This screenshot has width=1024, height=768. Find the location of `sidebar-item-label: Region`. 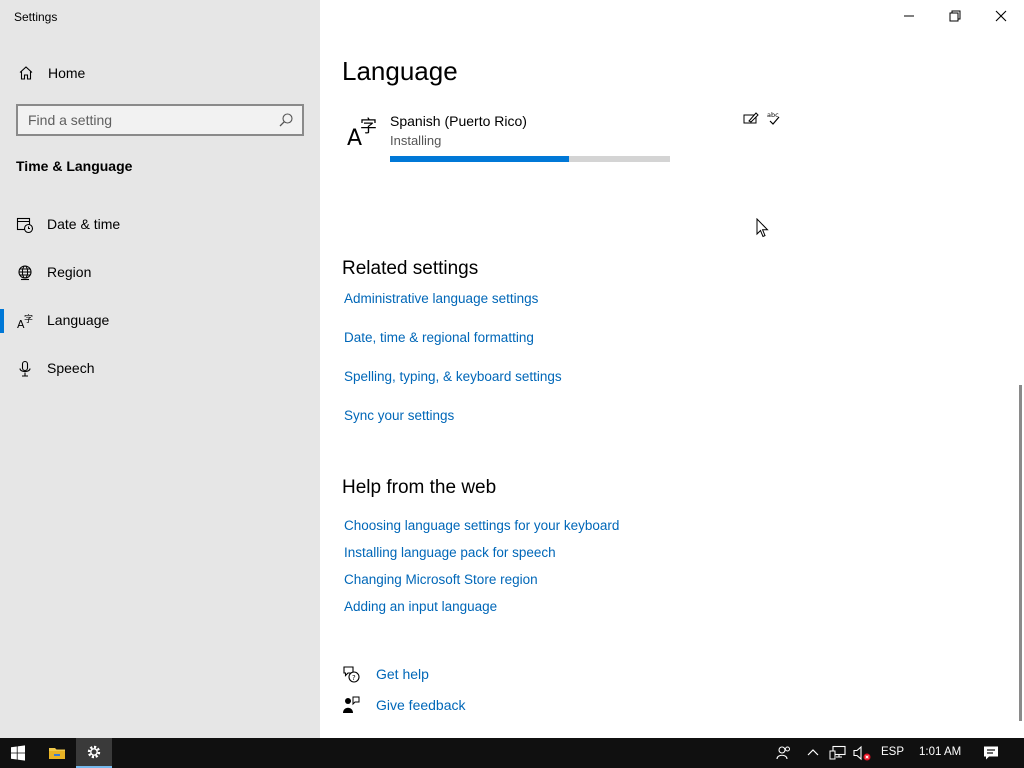

sidebar-item-label: Region is located at coordinates (69, 272).